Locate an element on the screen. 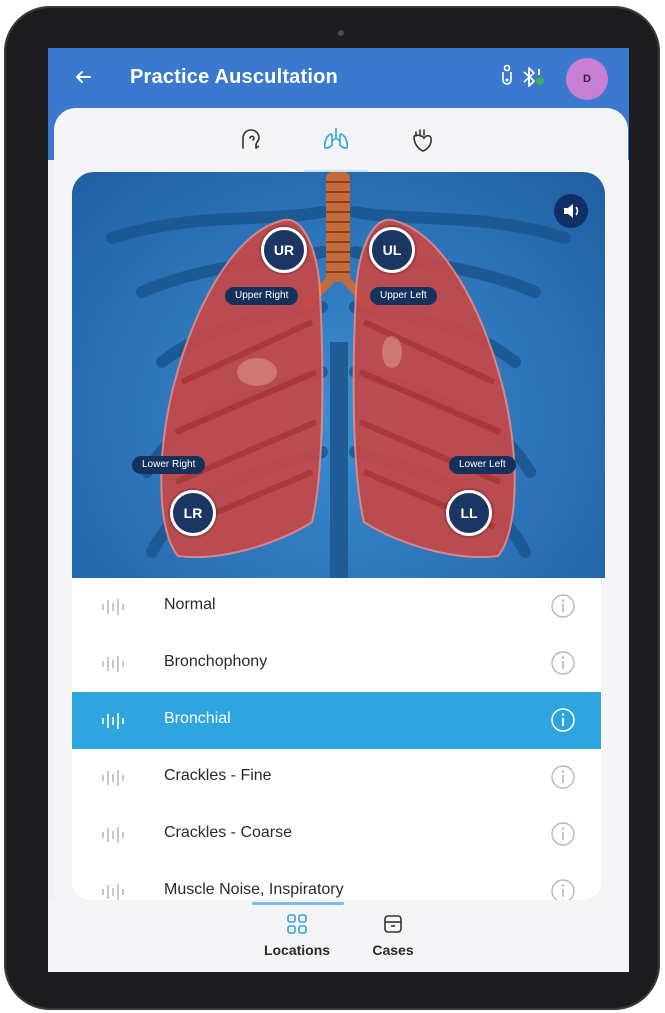 This screenshot has height=1013, width=665. location-label-lower-left: Lower Left is located at coordinates (482, 465).